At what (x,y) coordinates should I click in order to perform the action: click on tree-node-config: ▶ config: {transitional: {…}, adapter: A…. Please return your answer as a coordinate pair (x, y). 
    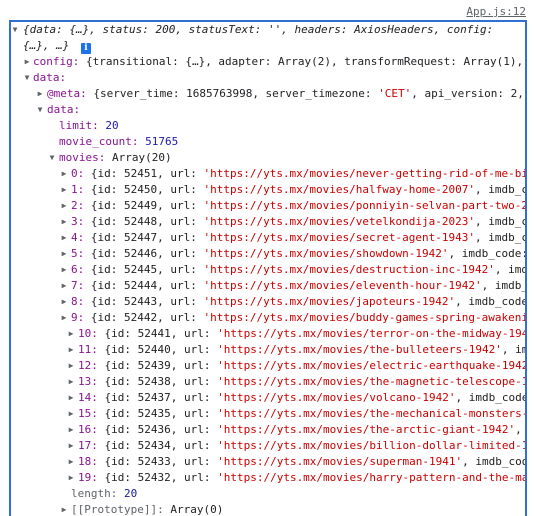
    Looking at the image, I should click on (268, 62).